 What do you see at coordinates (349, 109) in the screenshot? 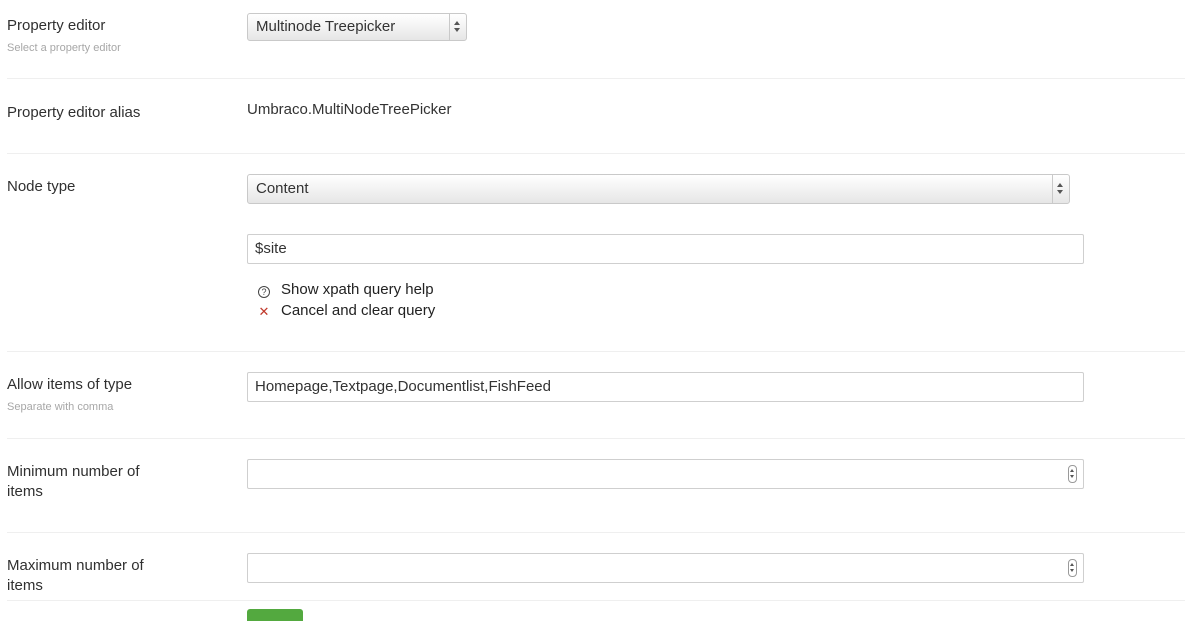
I see `property-editor-alias-value: Umbraco.MultiNodeTreePicker` at bounding box center [349, 109].